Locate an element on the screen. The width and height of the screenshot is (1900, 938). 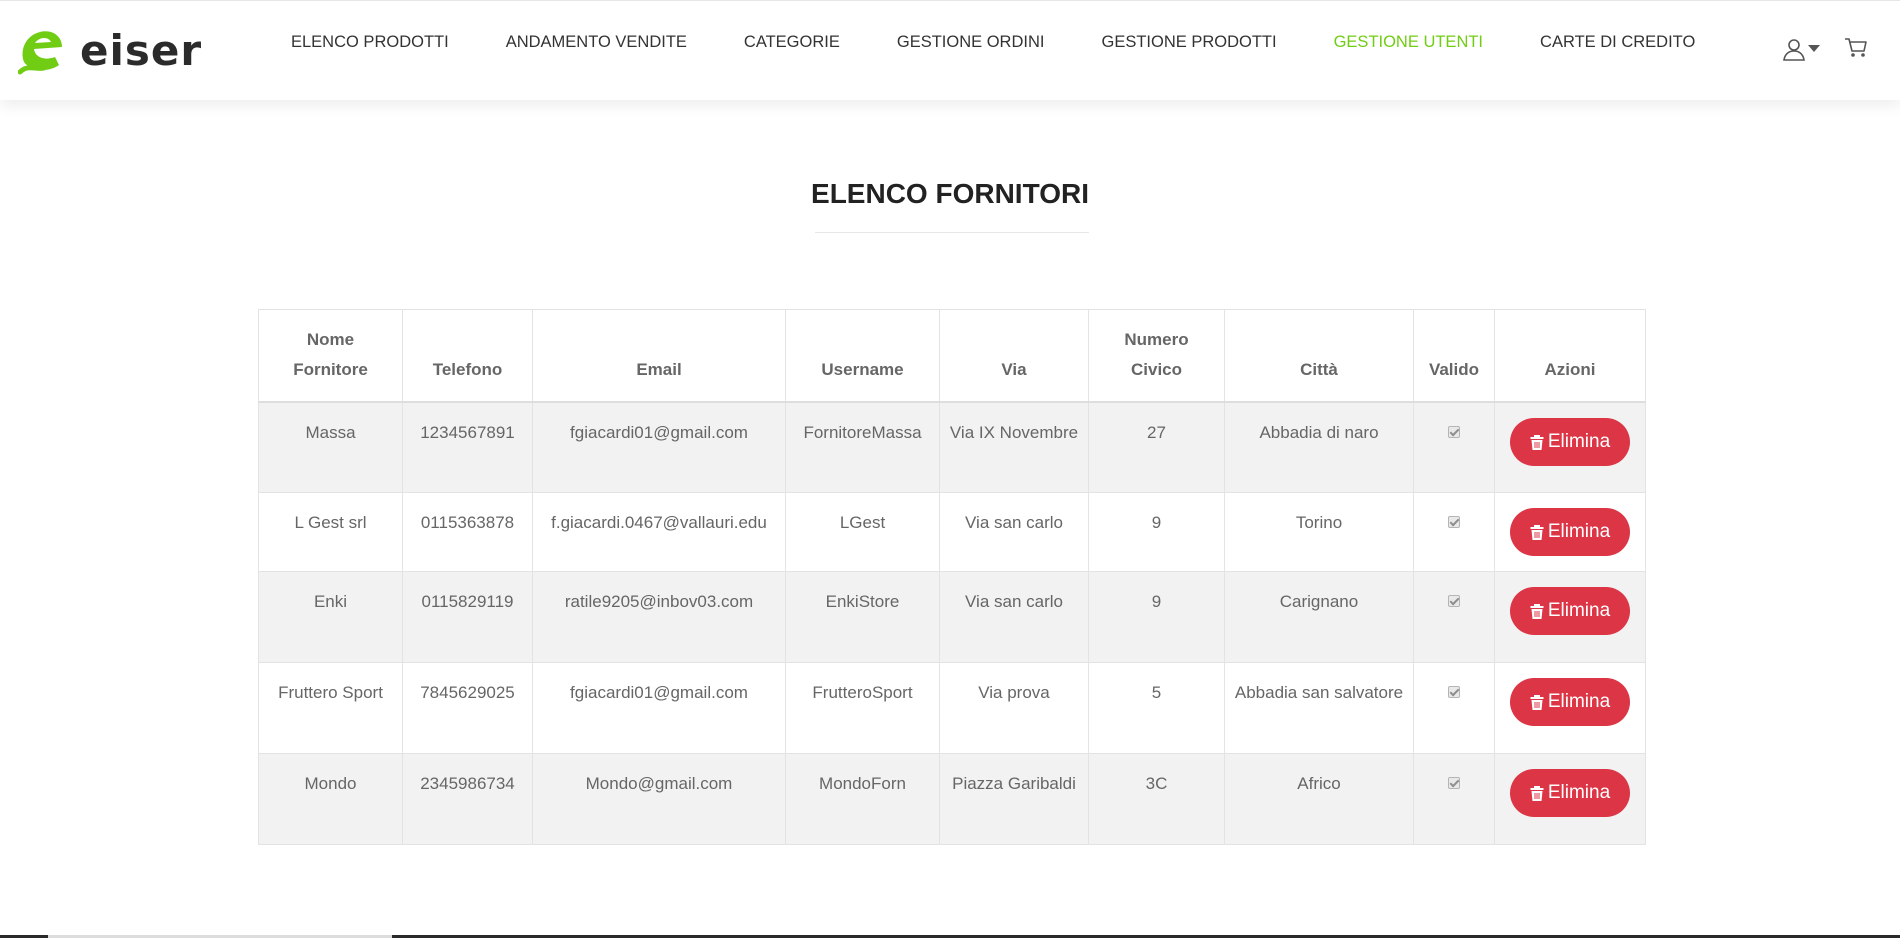
column-header-email: Email is located at coordinates (659, 356).